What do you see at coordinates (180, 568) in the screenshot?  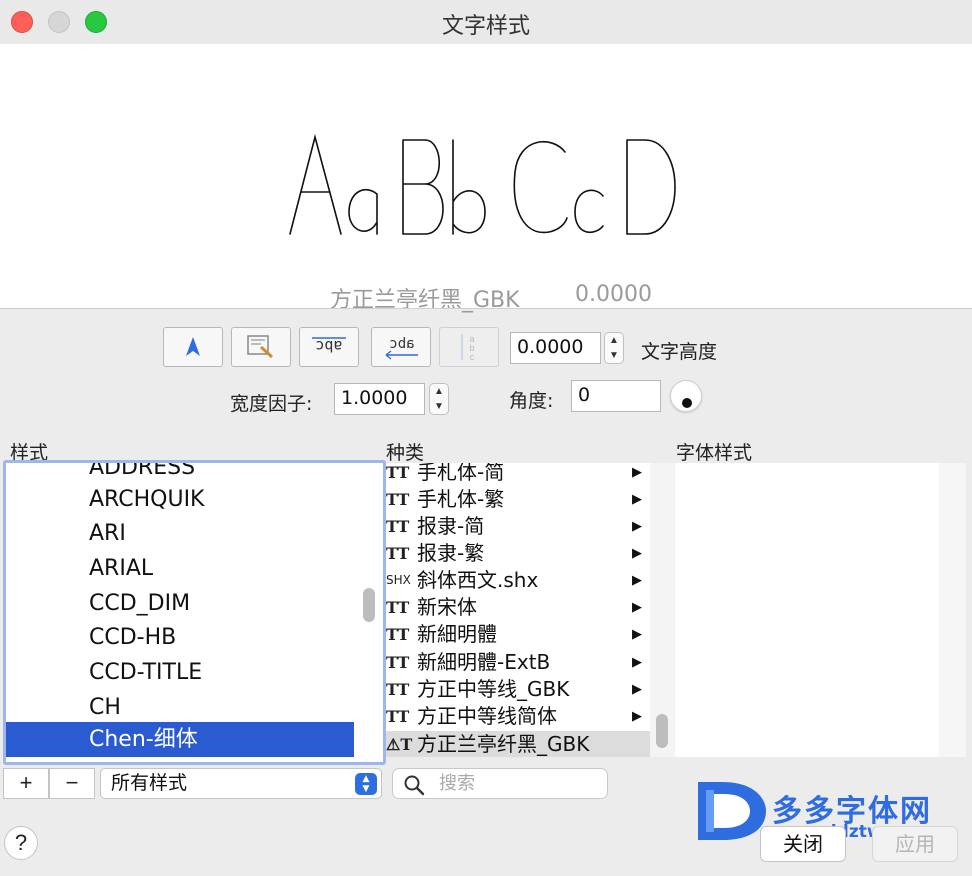 I see `list-item: ARIAL` at bounding box center [180, 568].